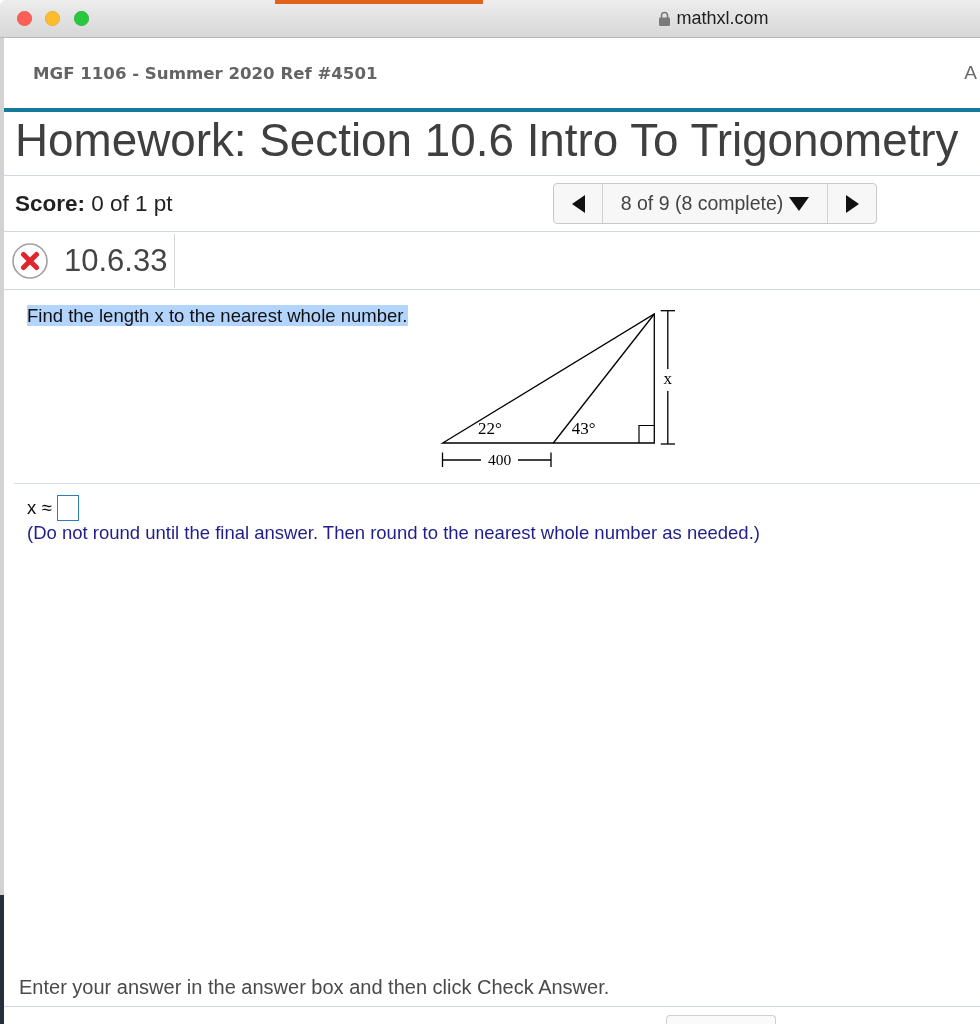 The width and height of the screenshot is (980, 1024). What do you see at coordinates (646, 434) in the screenshot?
I see `right-angle-mark` at bounding box center [646, 434].